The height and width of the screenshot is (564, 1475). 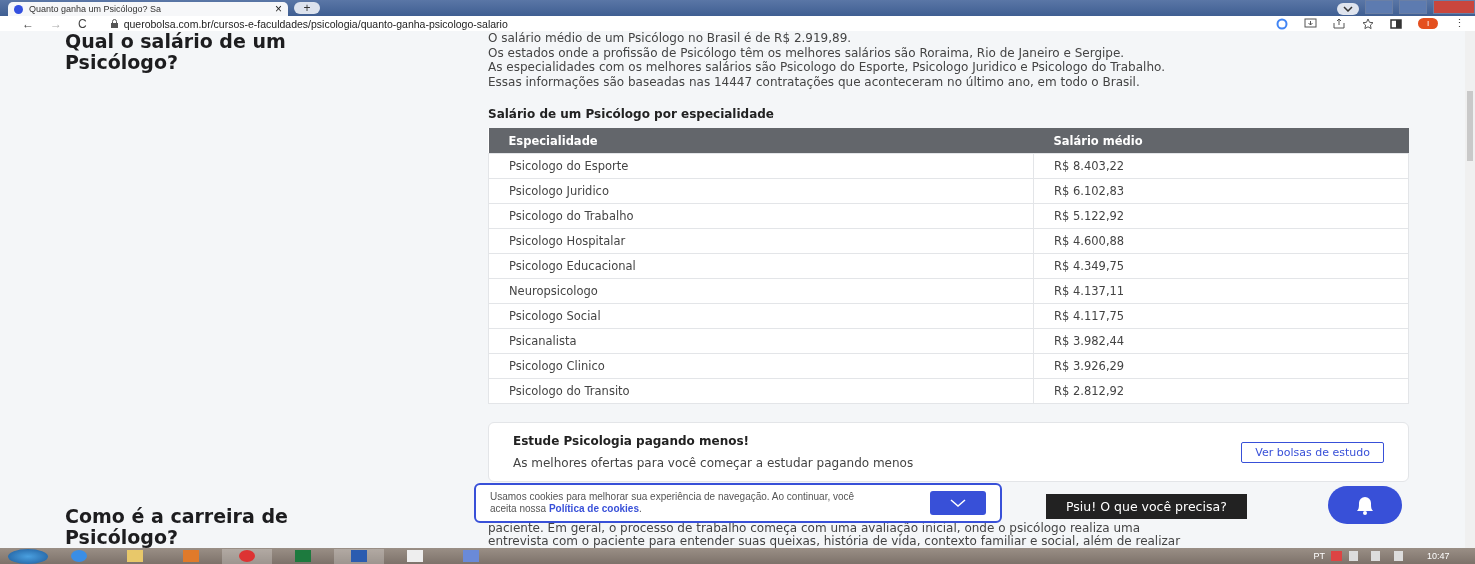 What do you see at coordinates (632, 441) in the screenshot?
I see `promo-title: Estude Psicologia pagando menos!` at bounding box center [632, 441].